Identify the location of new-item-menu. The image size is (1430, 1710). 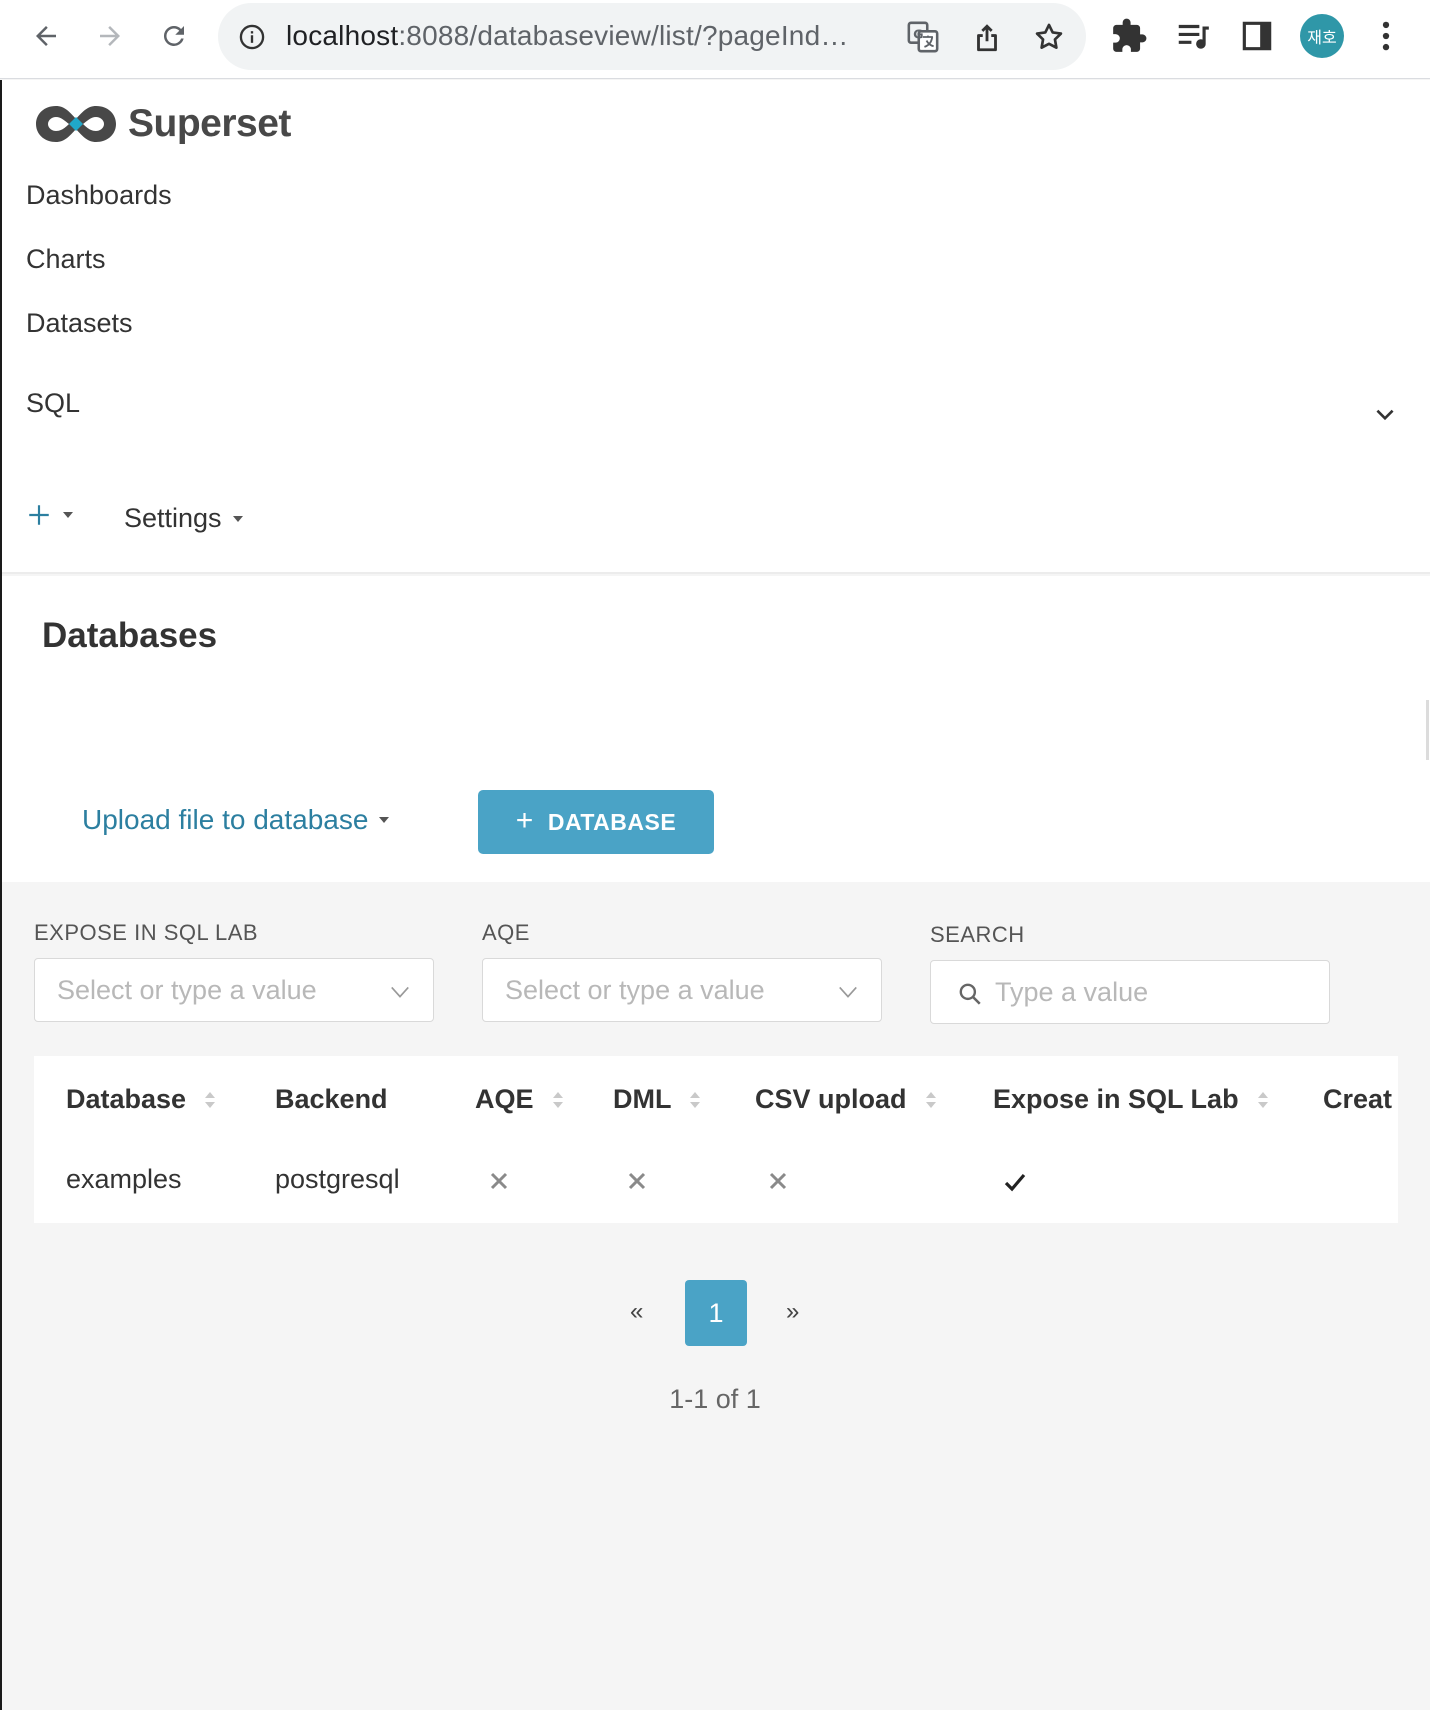
(50, 515).